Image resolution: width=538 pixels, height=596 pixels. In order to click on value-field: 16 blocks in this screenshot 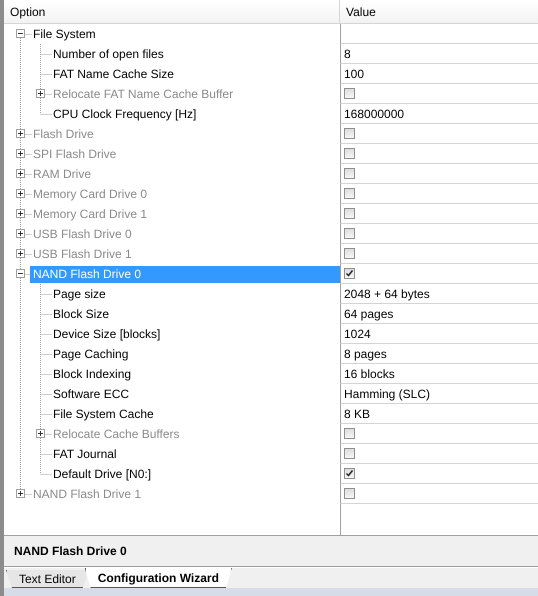, I will do `click(369, 373)`.